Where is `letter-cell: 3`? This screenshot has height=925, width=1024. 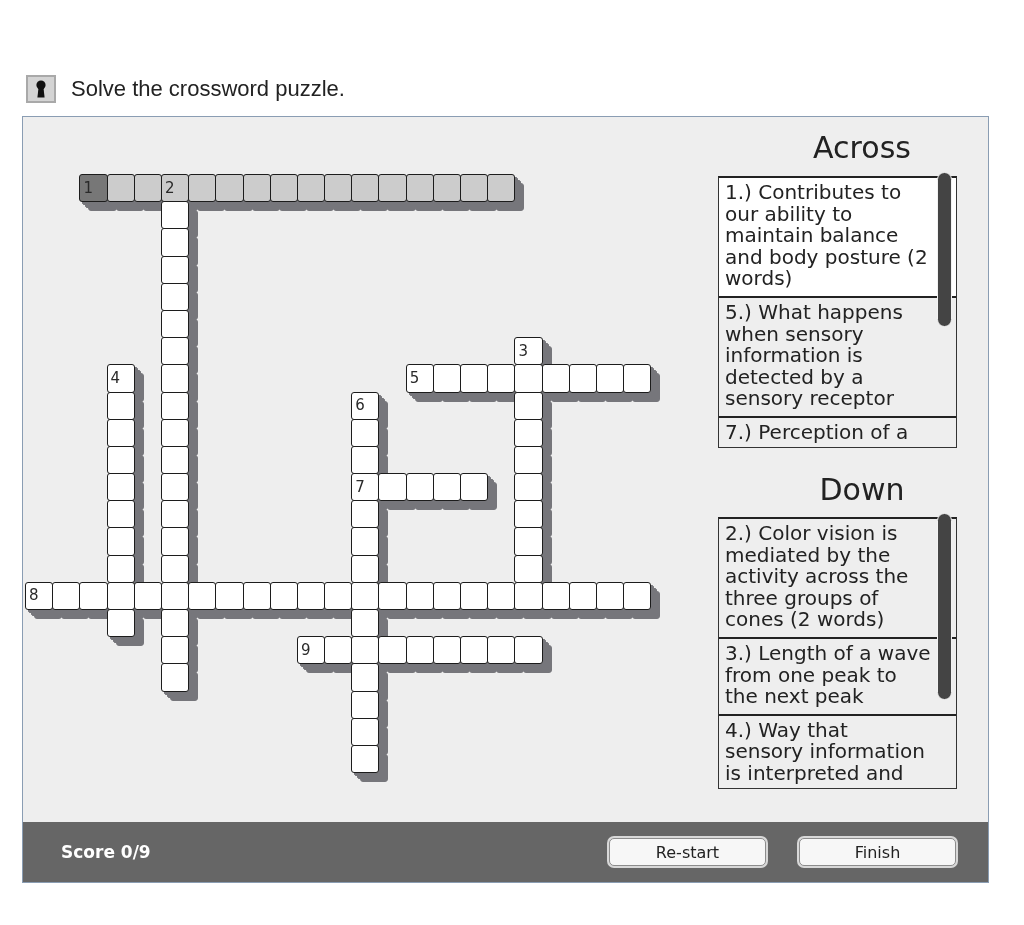 letter-cell: 3 is located at coordinates (528, 351).